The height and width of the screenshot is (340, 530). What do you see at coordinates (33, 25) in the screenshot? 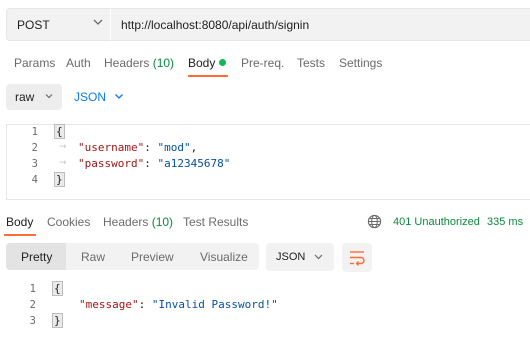
I see `method-label: POST` at bounding box center [33, 25].